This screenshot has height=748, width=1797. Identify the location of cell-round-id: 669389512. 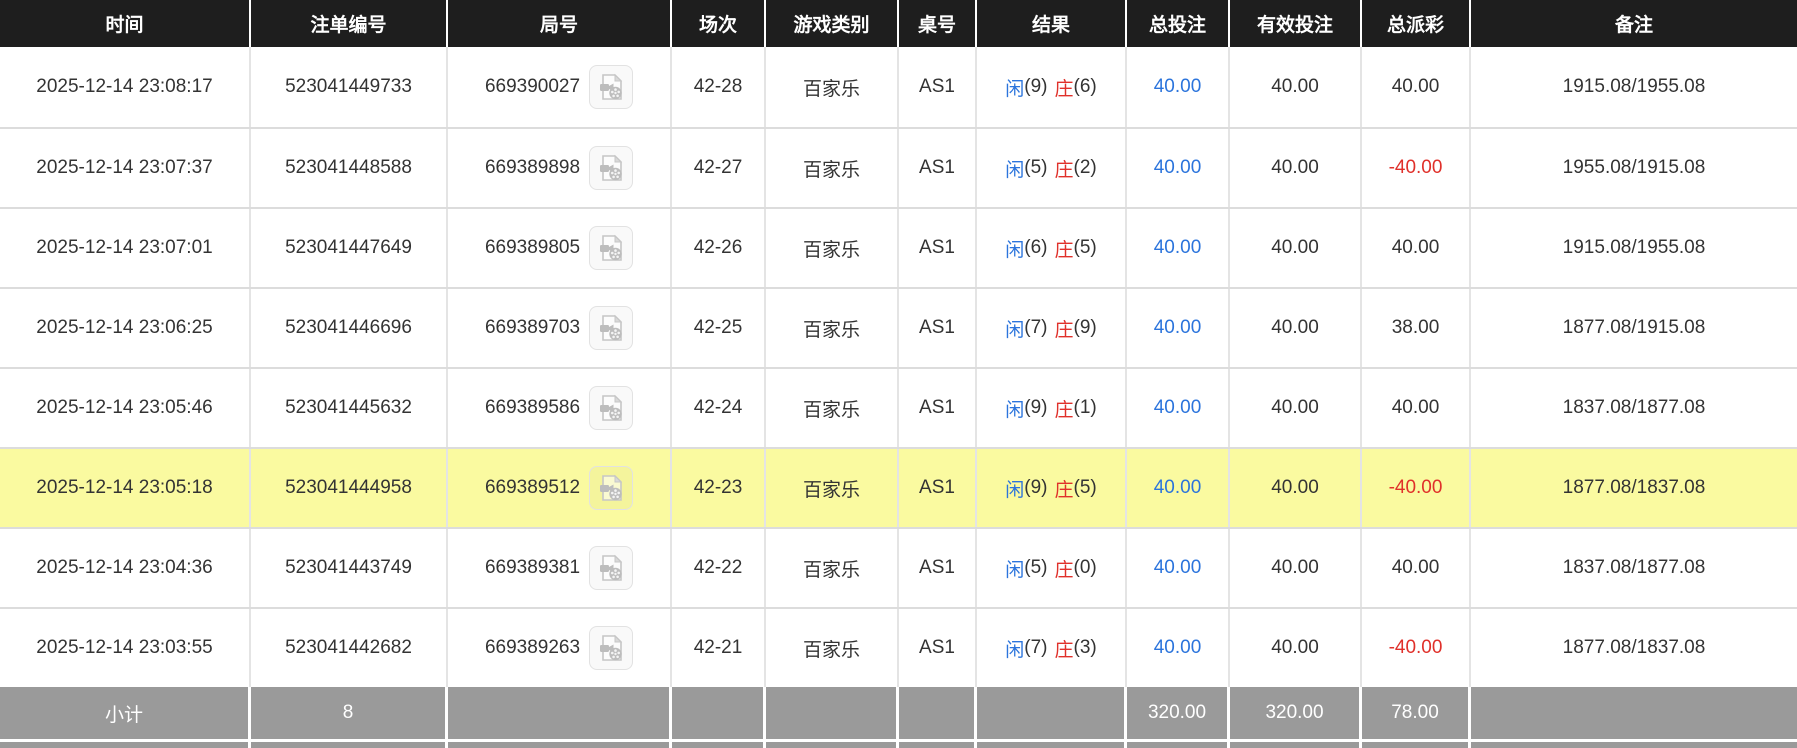
(560, 488).